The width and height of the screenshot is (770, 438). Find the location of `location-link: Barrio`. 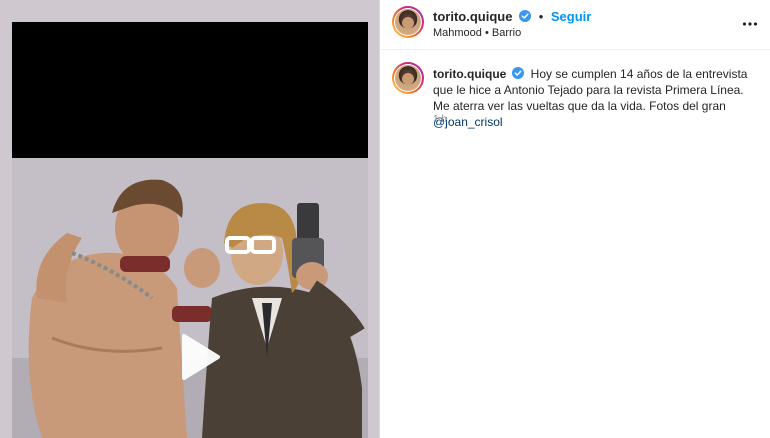

location-link: Barrio is located at coordinates (506, 33).